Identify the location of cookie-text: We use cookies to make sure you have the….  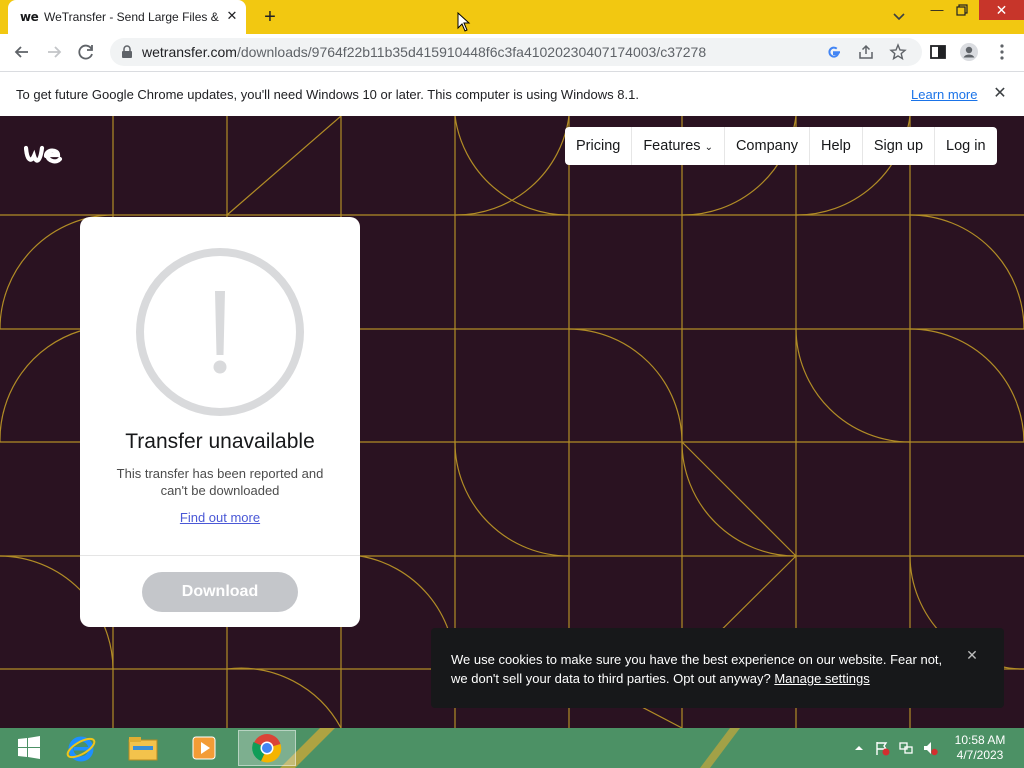
(701, 669).